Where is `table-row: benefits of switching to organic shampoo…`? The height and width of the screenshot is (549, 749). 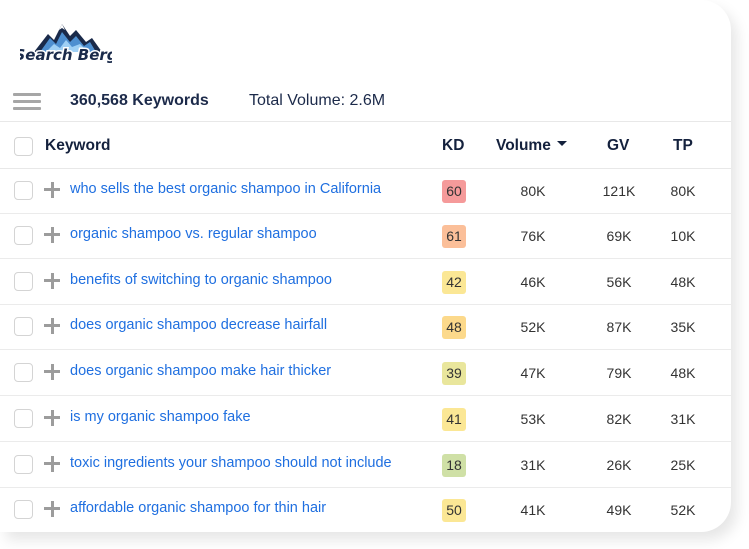
table-row: benefits of switching to organic shampoo… is located at coordinates (365, 282).